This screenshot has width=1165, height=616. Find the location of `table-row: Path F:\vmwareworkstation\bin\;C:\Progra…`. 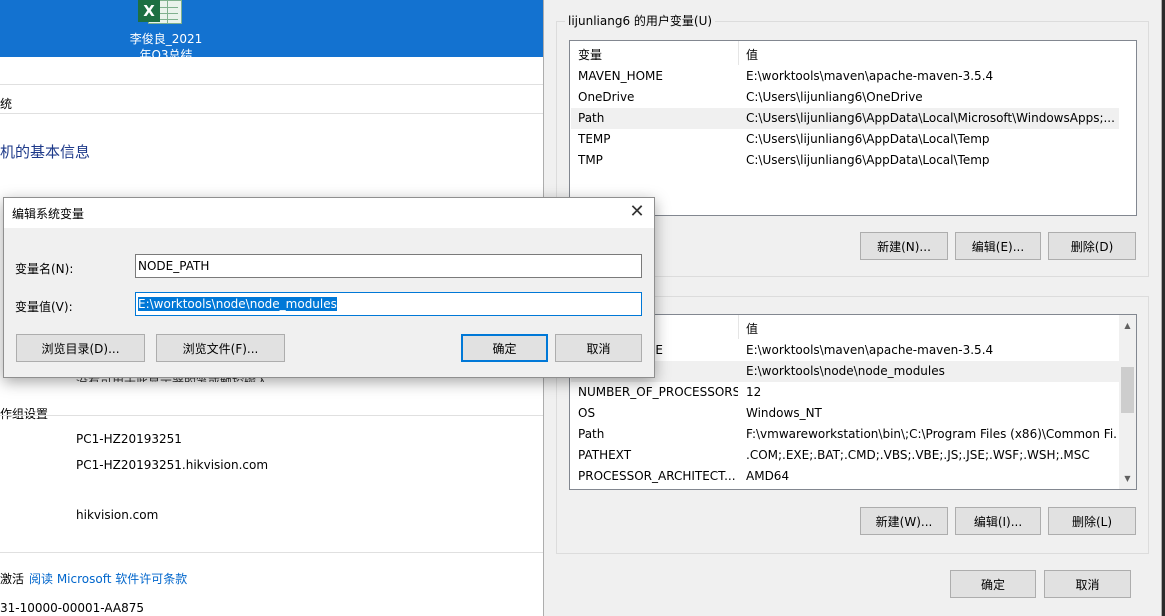

table-row: Path F:\vmwareworkstation\bin\;C:\Progra… is located at coordinates (845, 434).